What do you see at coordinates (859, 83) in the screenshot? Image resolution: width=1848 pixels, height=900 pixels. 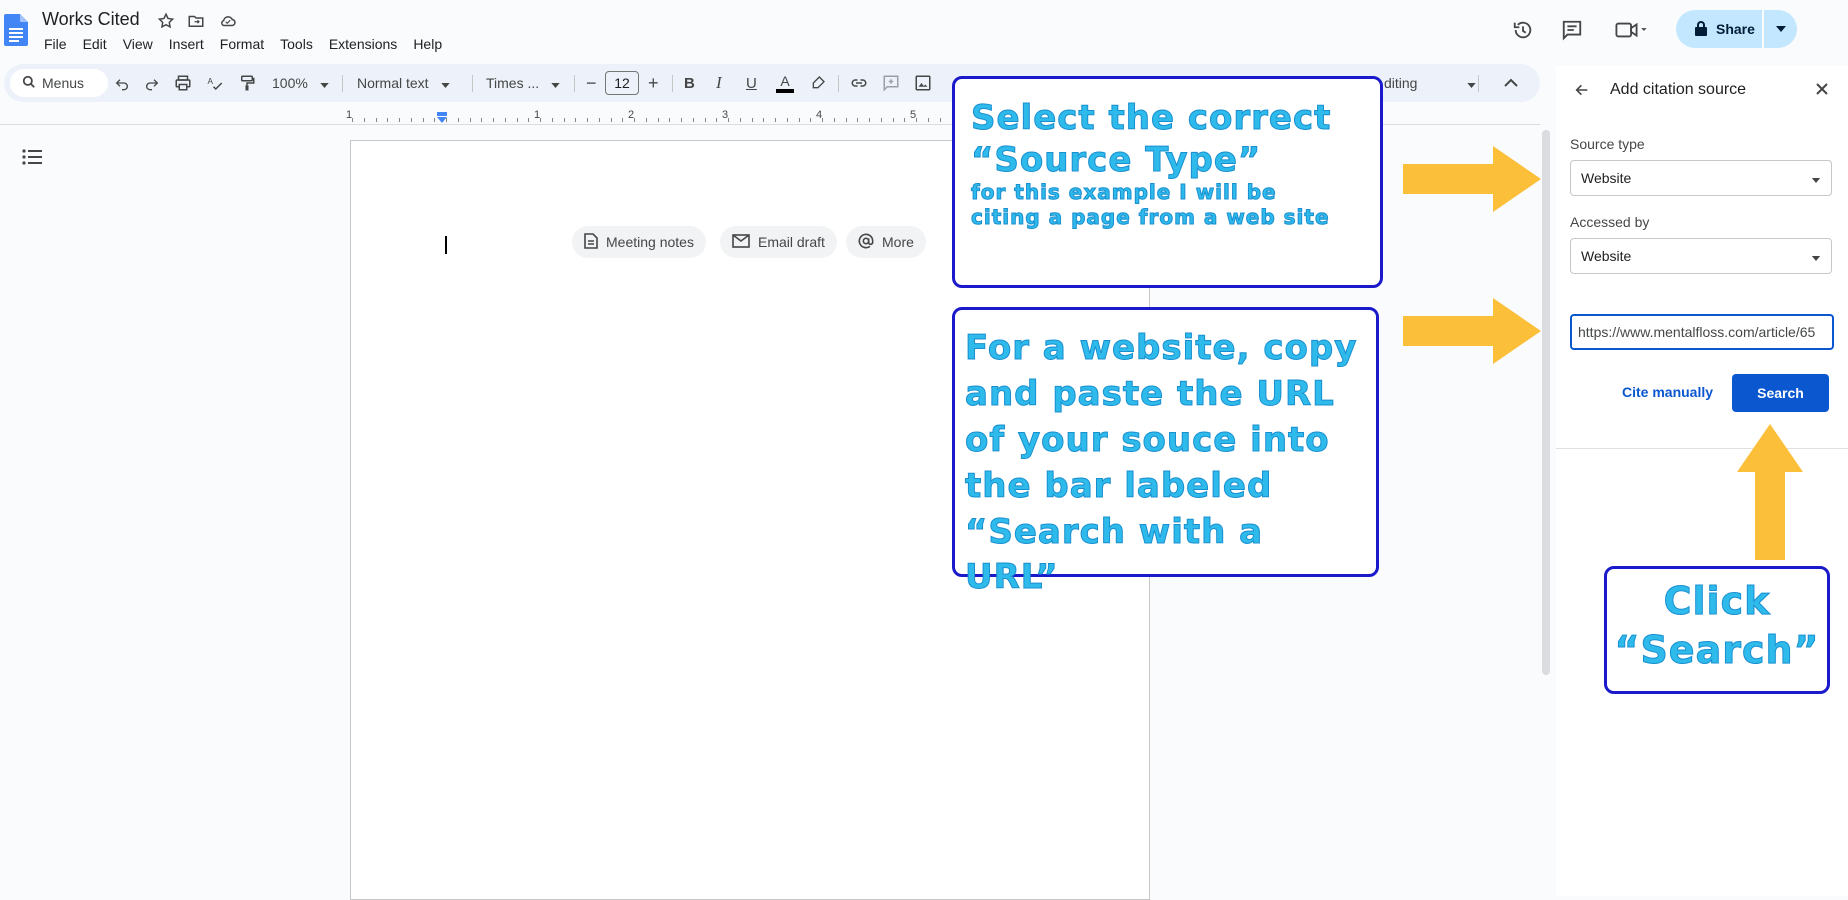 I see `insert-link-icon` at bounding box center [859, 83].